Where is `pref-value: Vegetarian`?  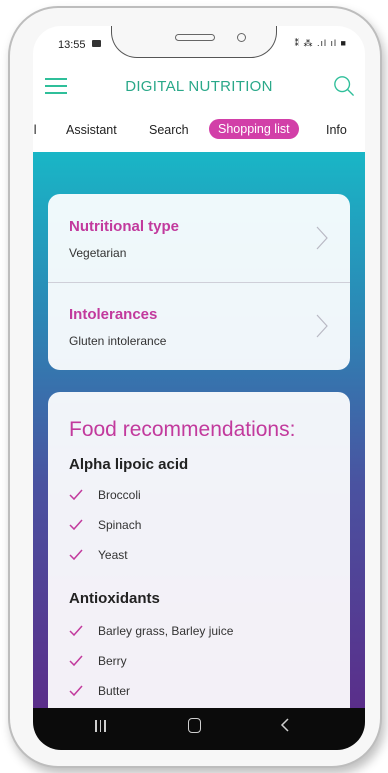 pref-value: Vegetarian is located at coordinates (98, 253).